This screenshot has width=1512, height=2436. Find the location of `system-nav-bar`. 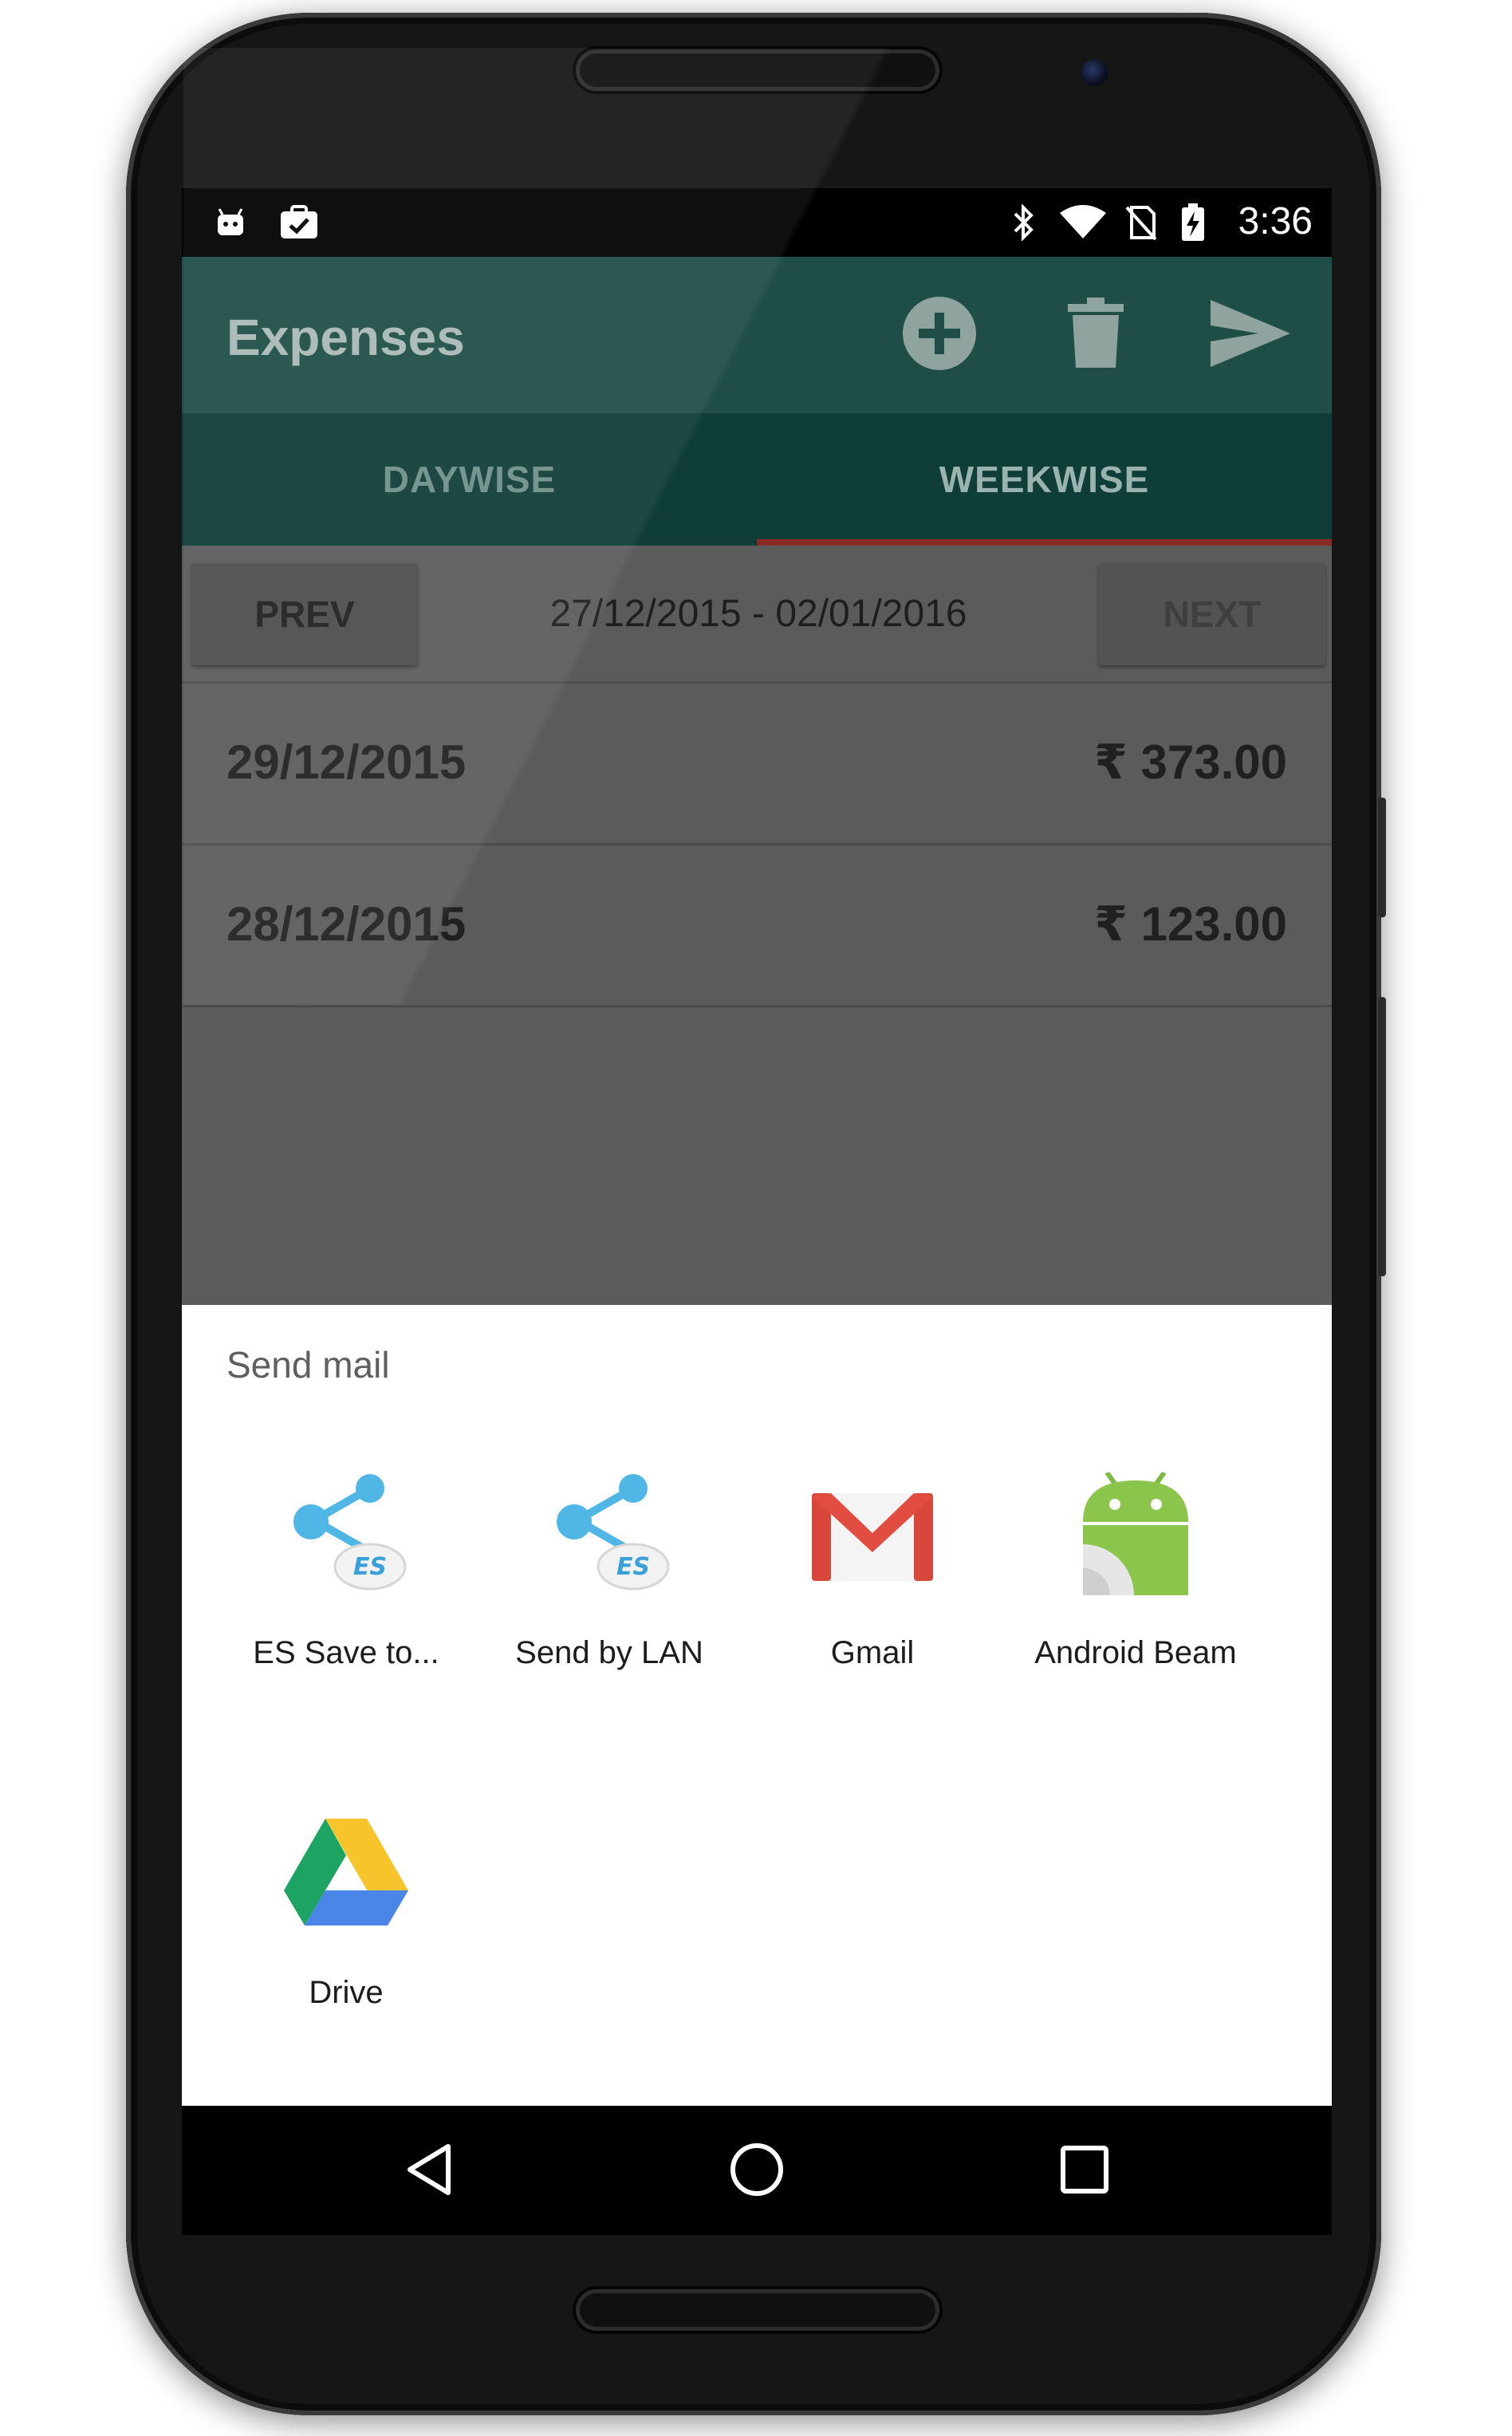

system-nav-bar is located at coordinates (757, 2171).